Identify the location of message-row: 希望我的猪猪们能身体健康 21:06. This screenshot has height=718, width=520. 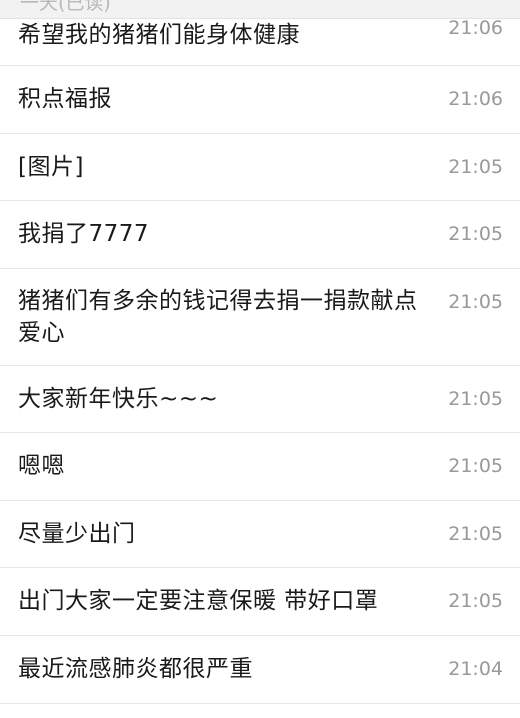
(260, 41).